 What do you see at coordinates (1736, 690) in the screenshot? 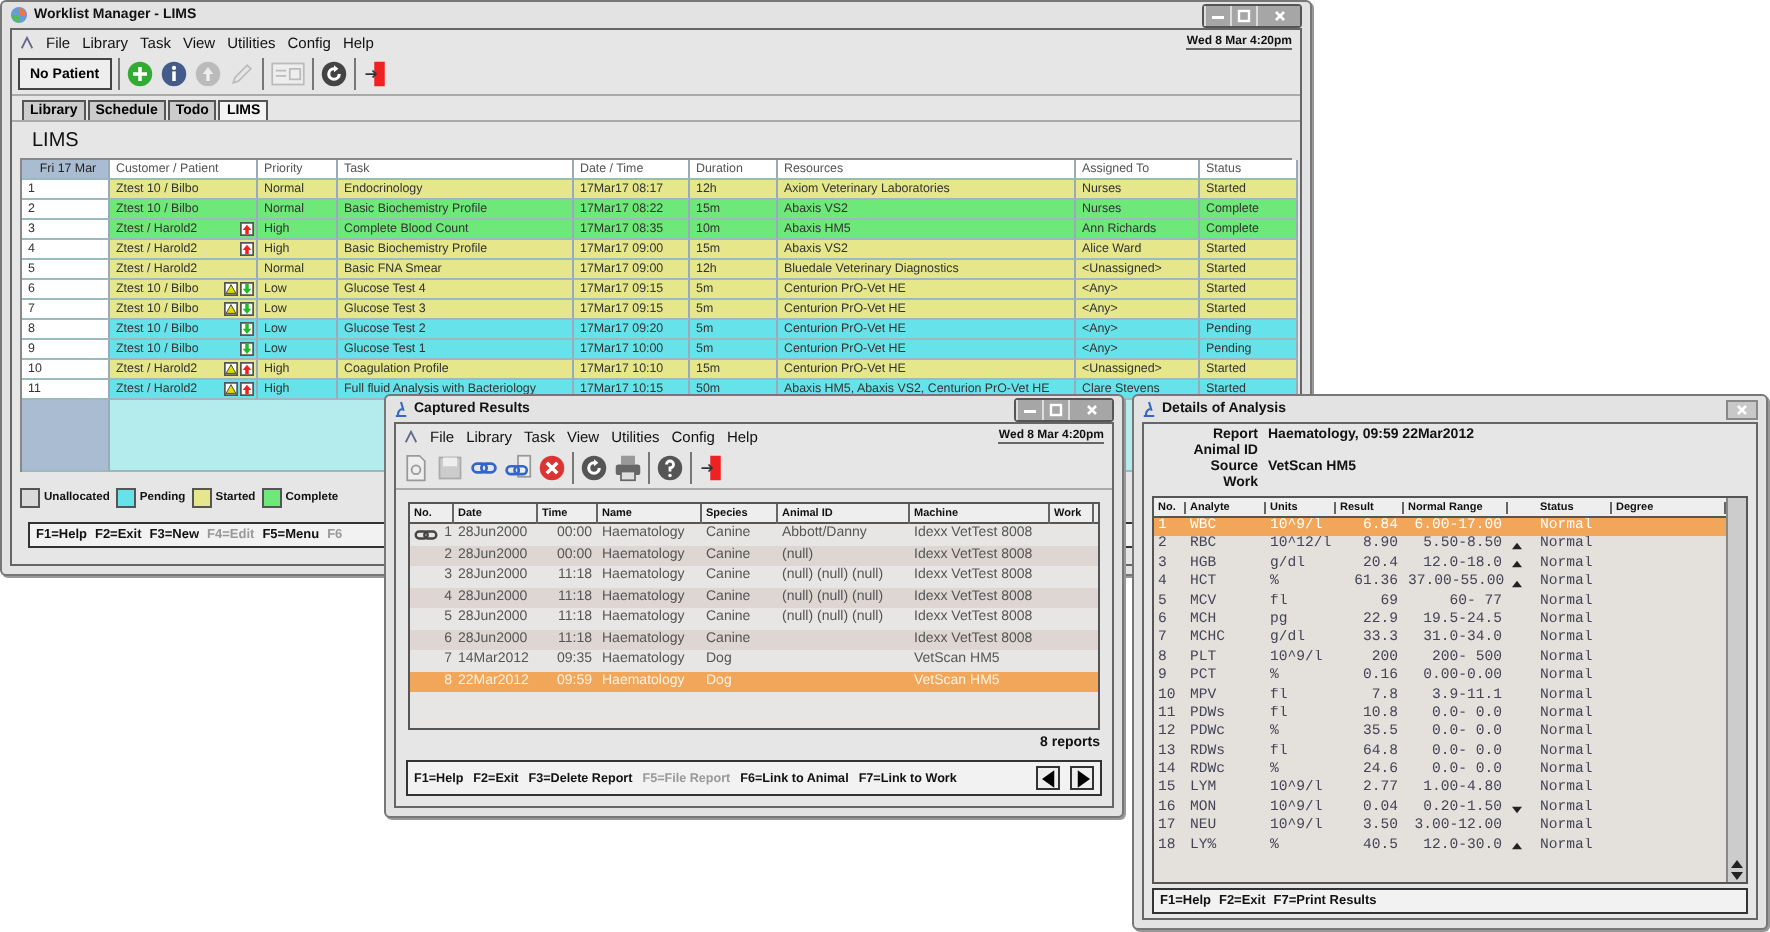
I see `scrollbar` at bounding box center [1736, 690].